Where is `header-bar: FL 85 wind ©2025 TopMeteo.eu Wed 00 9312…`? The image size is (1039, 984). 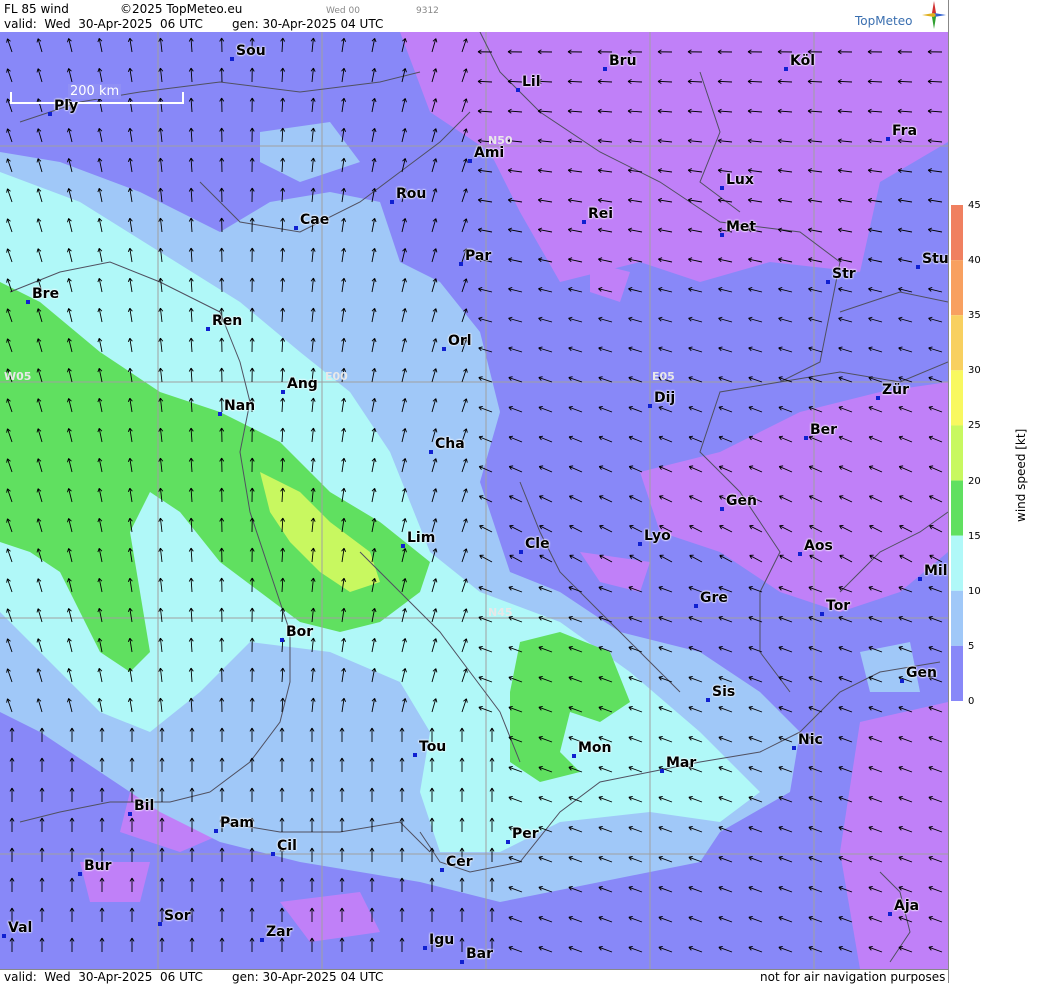 header-bar: FL 85 wind ©2025 TopMeteo.eu Wed 00 9312… is located at coordinates (474, 16).